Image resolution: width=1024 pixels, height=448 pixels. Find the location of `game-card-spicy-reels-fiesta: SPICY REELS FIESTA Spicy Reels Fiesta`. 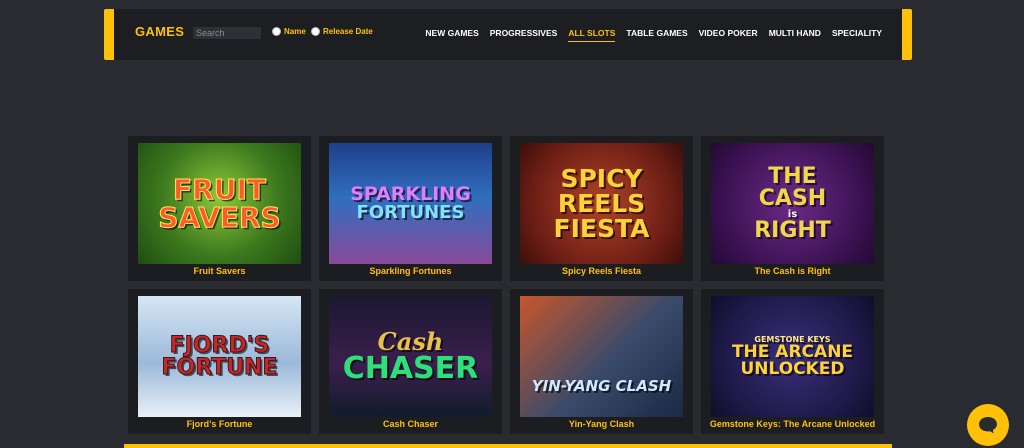

game-card-spicy-reels-fiesta: SPICY REELS FIESTA Spicy Reels Fiesta is located at coordinates (601, 208).